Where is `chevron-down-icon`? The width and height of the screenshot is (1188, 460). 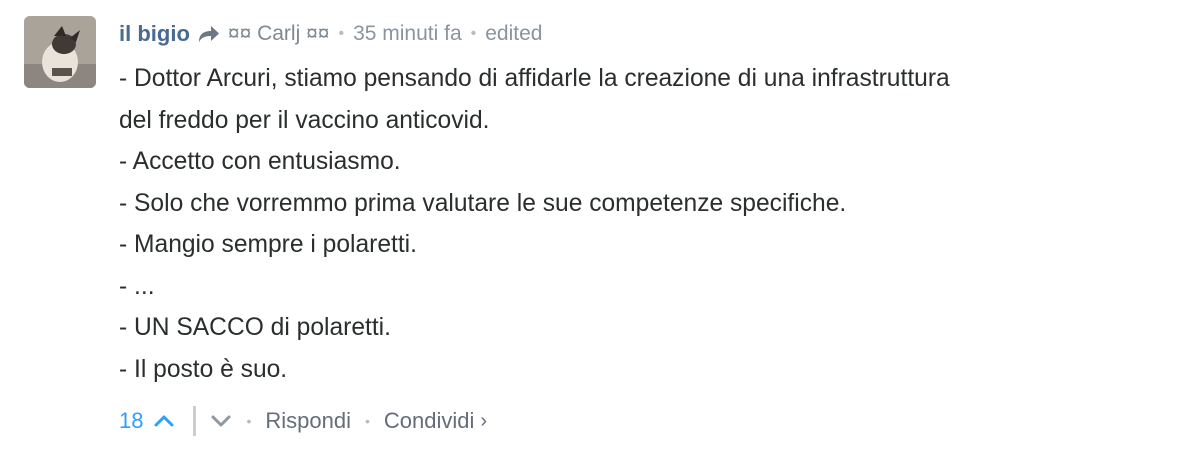 chevron-down-icon is located at coordinates (221, 421).